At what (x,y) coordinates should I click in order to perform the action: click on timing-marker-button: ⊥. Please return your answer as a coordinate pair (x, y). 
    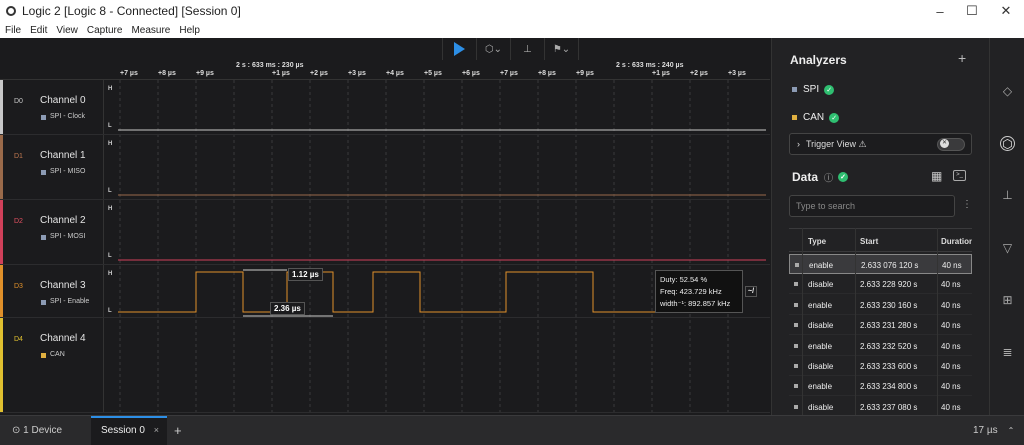
    Looking at the image, I should click on (528, 49).